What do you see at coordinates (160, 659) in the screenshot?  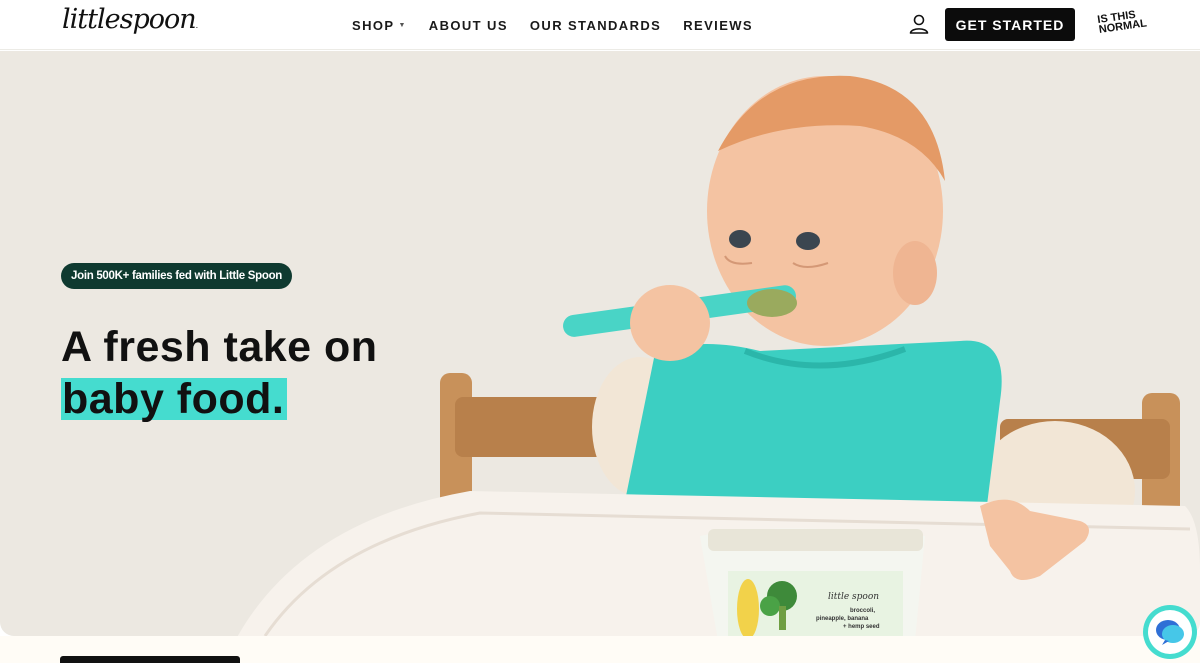 I see `next-section-heading` at bounding box center [160, 659].